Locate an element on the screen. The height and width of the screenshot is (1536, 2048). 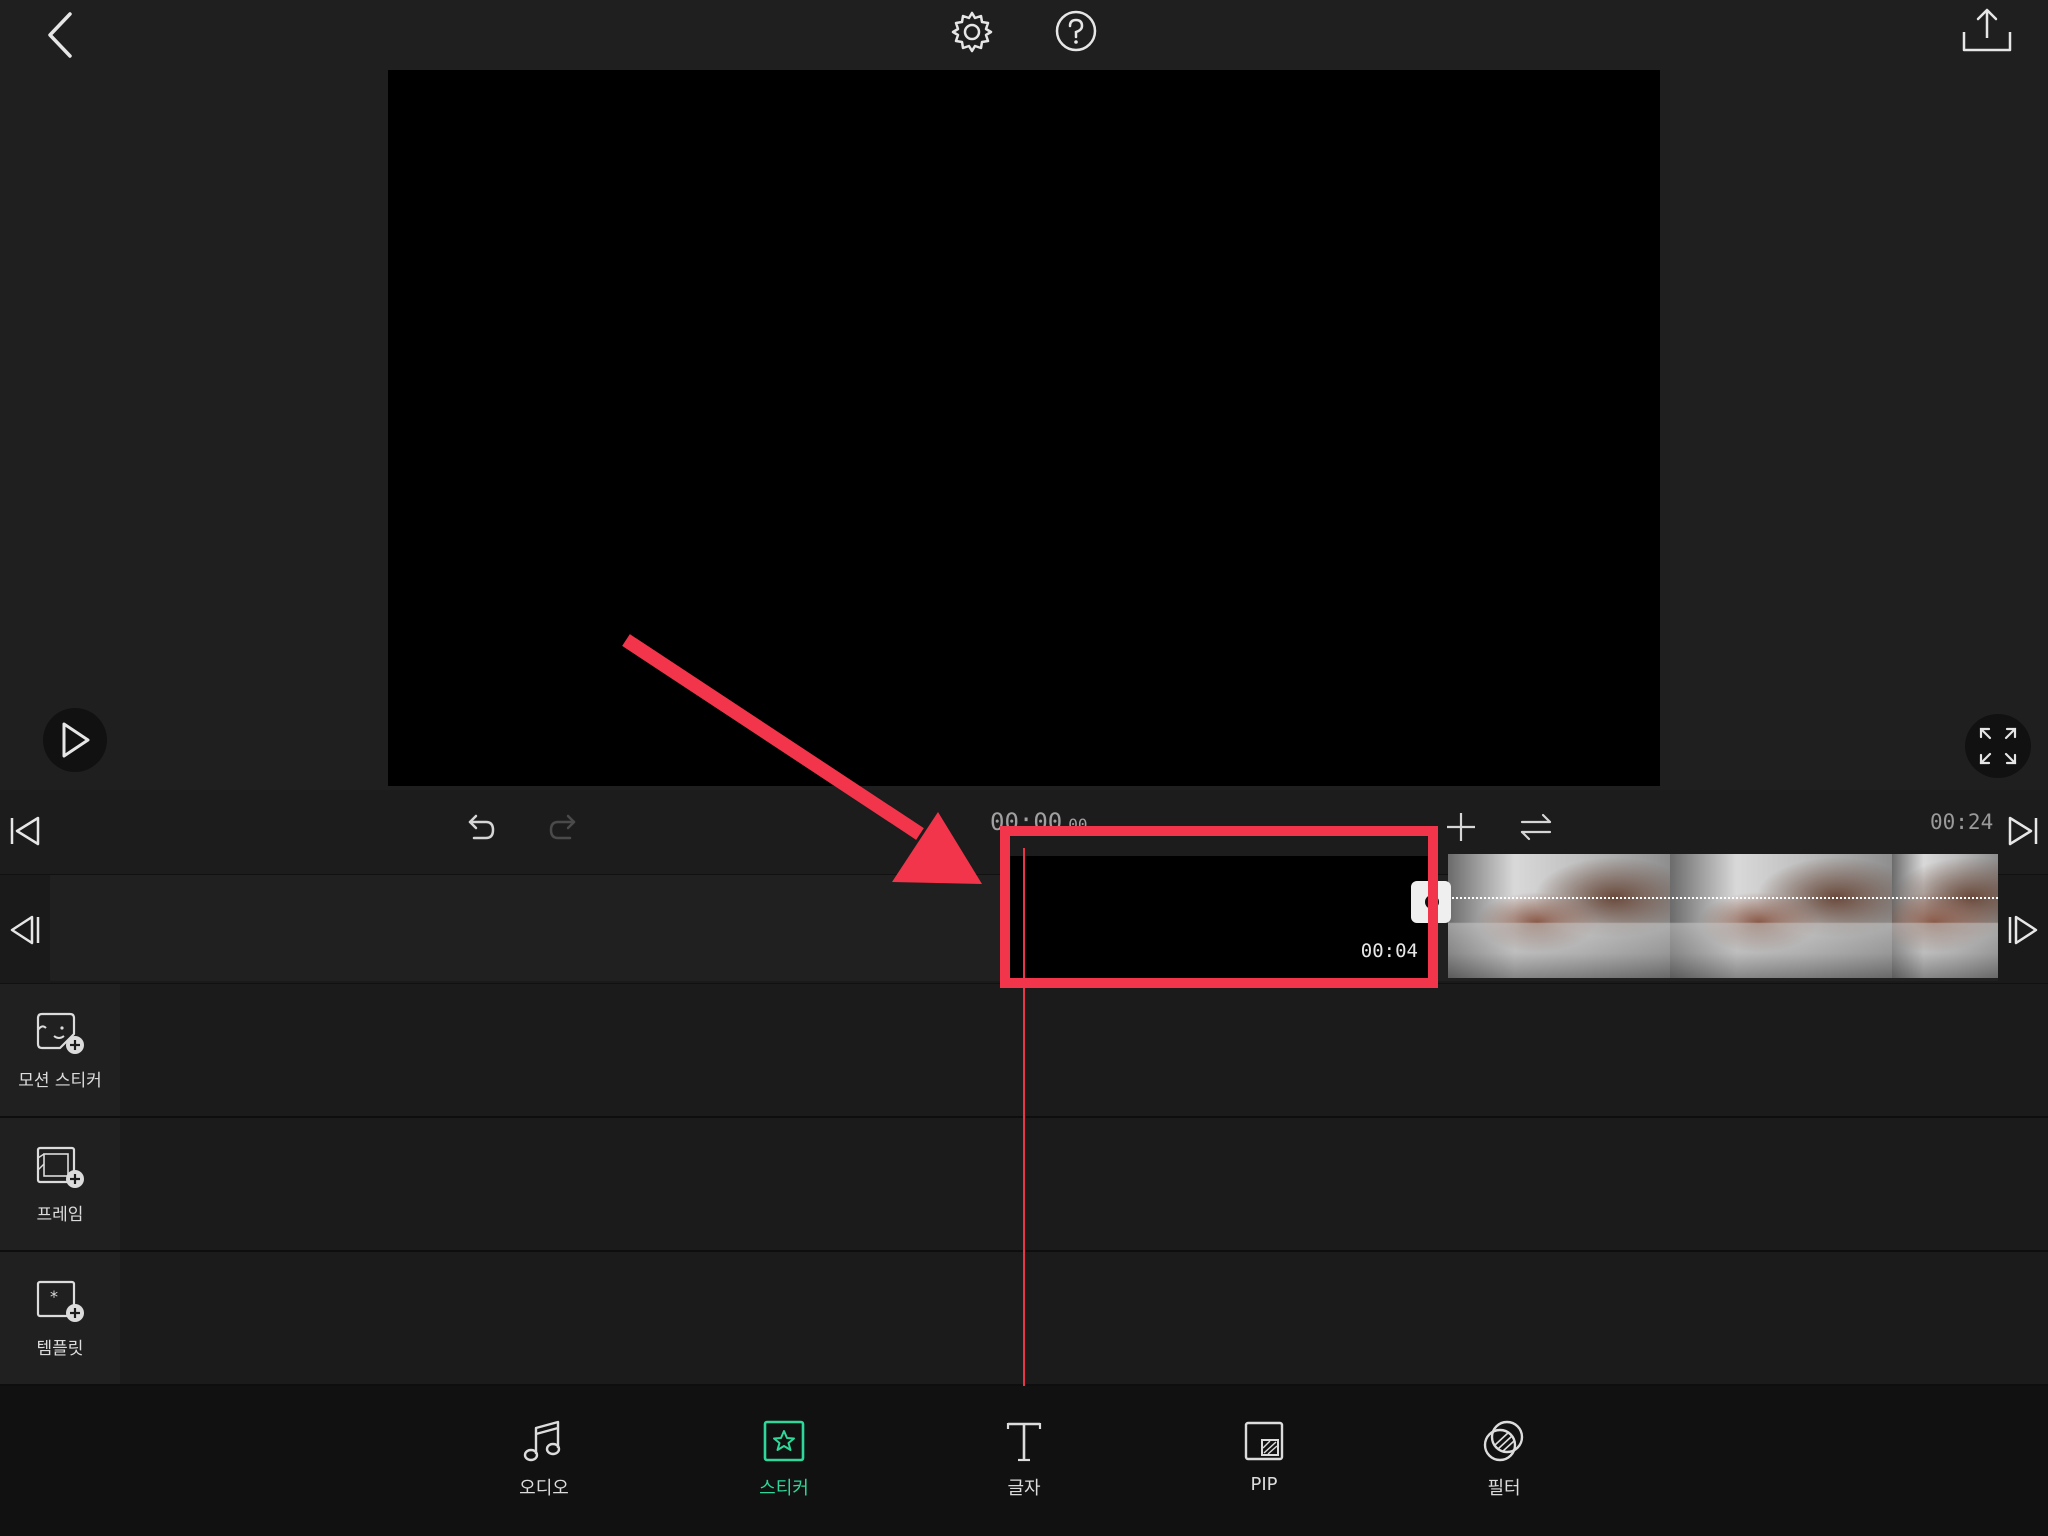
nav-audio: 오디오 is located at coordinates (544, 1459).